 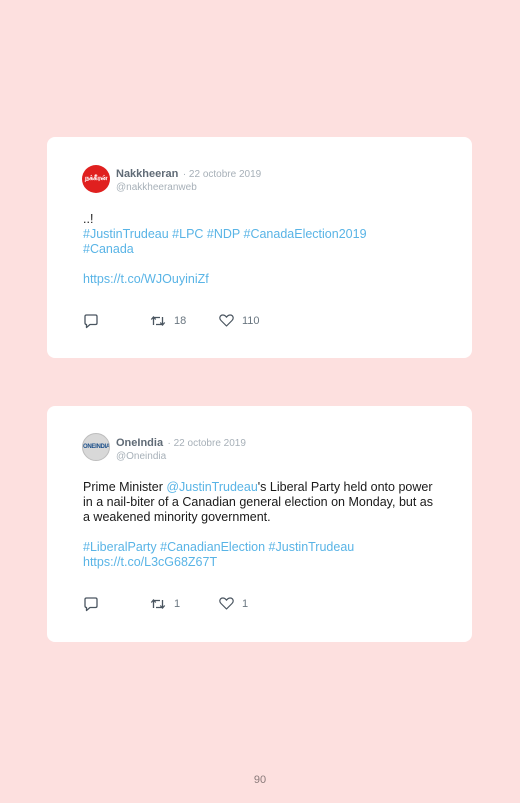 I want to click on retweet-button: 1, so click(x=165, y=604).